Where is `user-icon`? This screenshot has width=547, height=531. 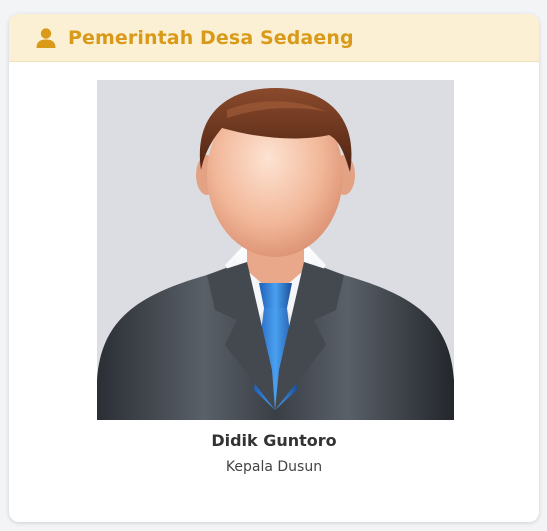
user-icon is located at coordinates (46, 38).